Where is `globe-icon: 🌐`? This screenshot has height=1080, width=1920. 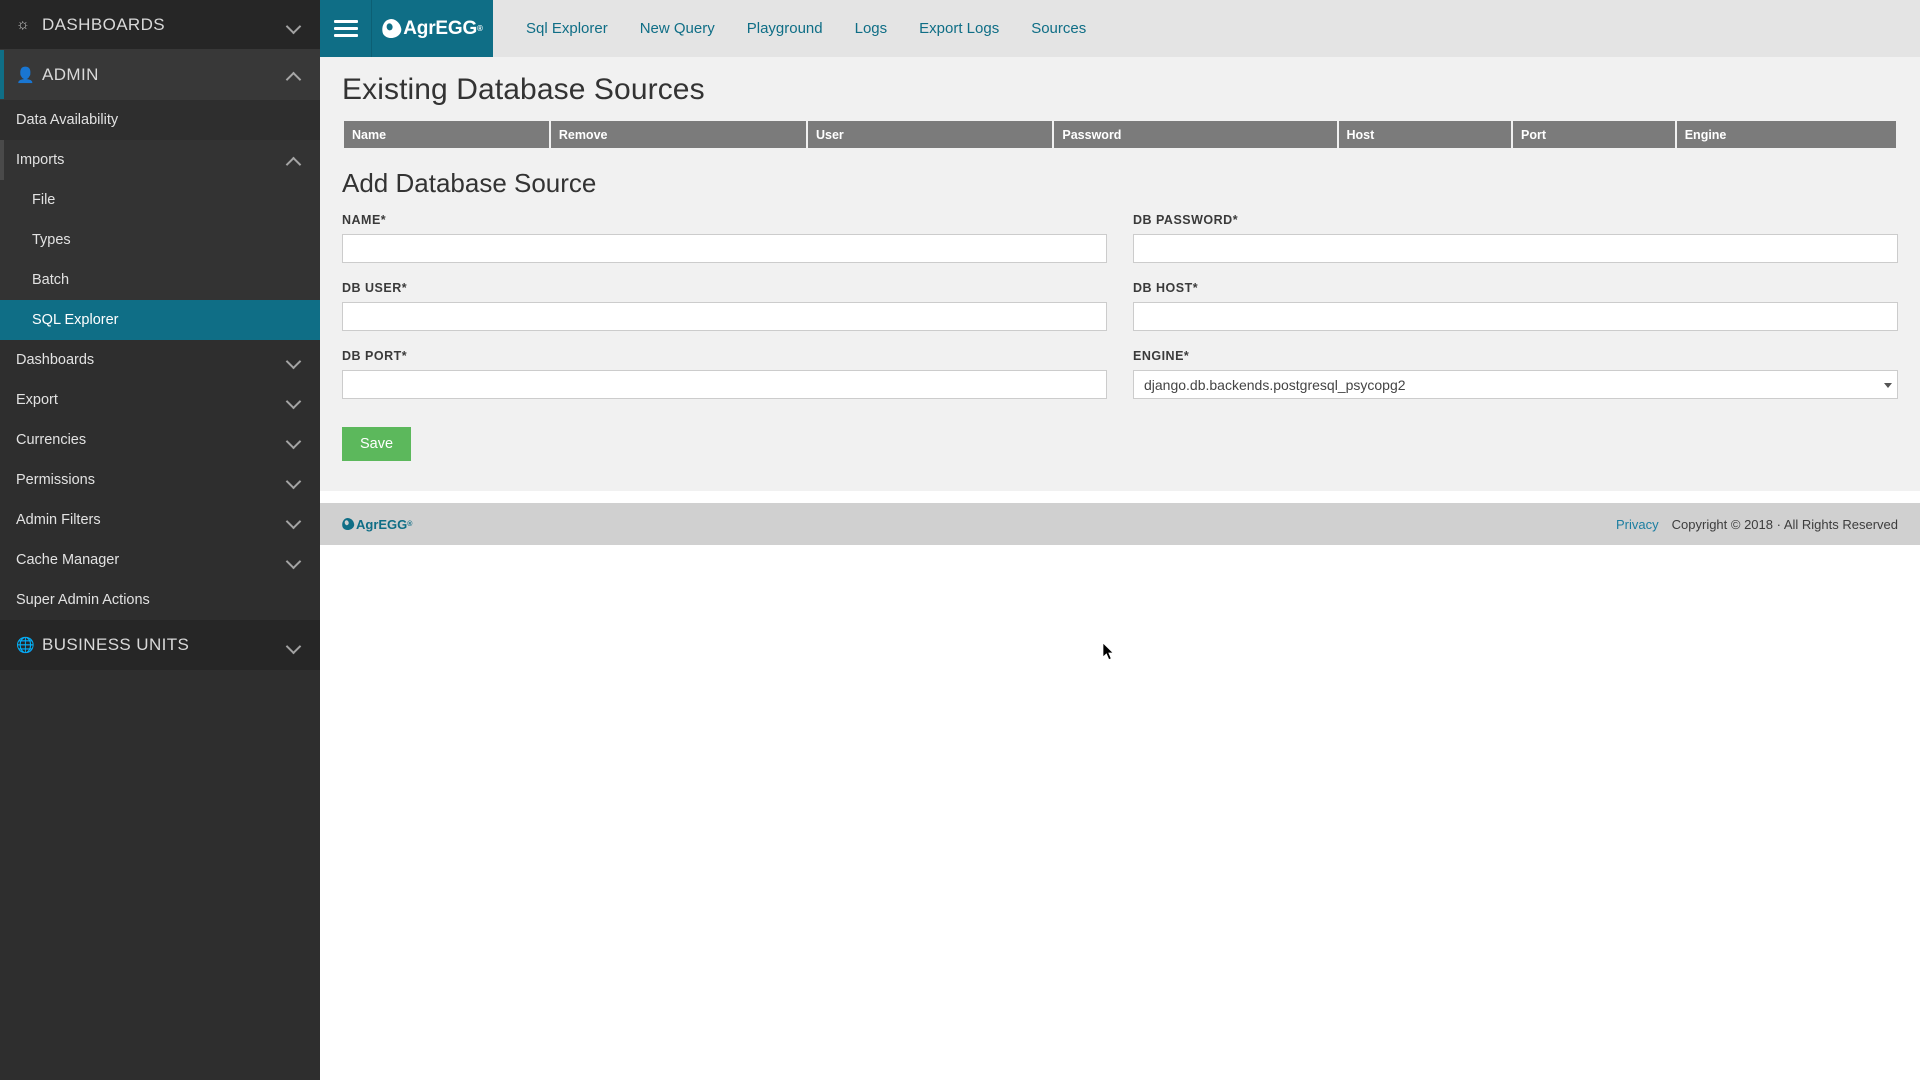
globe-icon: 🌐 is located at coordinates (26, 645).